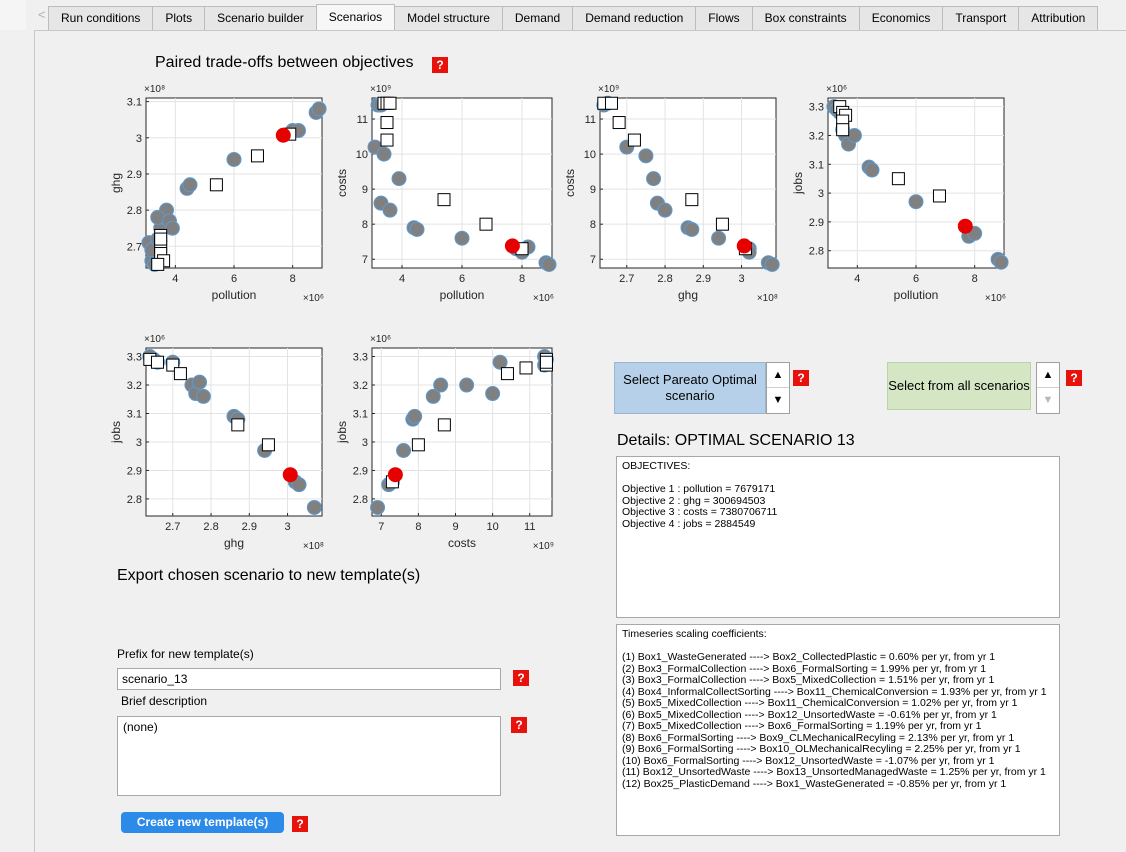  What do you see at coordinates (362, 155) in the screenshot?
I see `y-tick-label: 10` at bounding box center [362, 155].